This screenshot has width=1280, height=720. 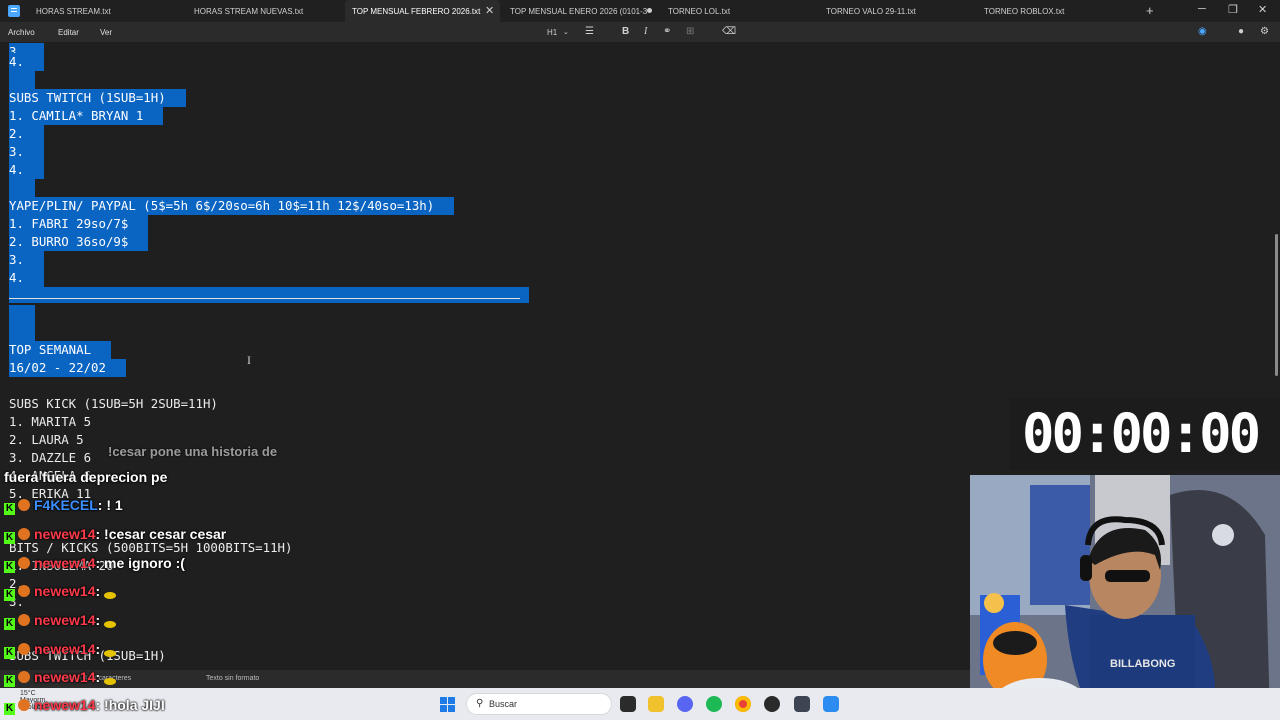 I want to click on editor-line: 2. BURRO 36so/9$, so click(x=79, y=242).